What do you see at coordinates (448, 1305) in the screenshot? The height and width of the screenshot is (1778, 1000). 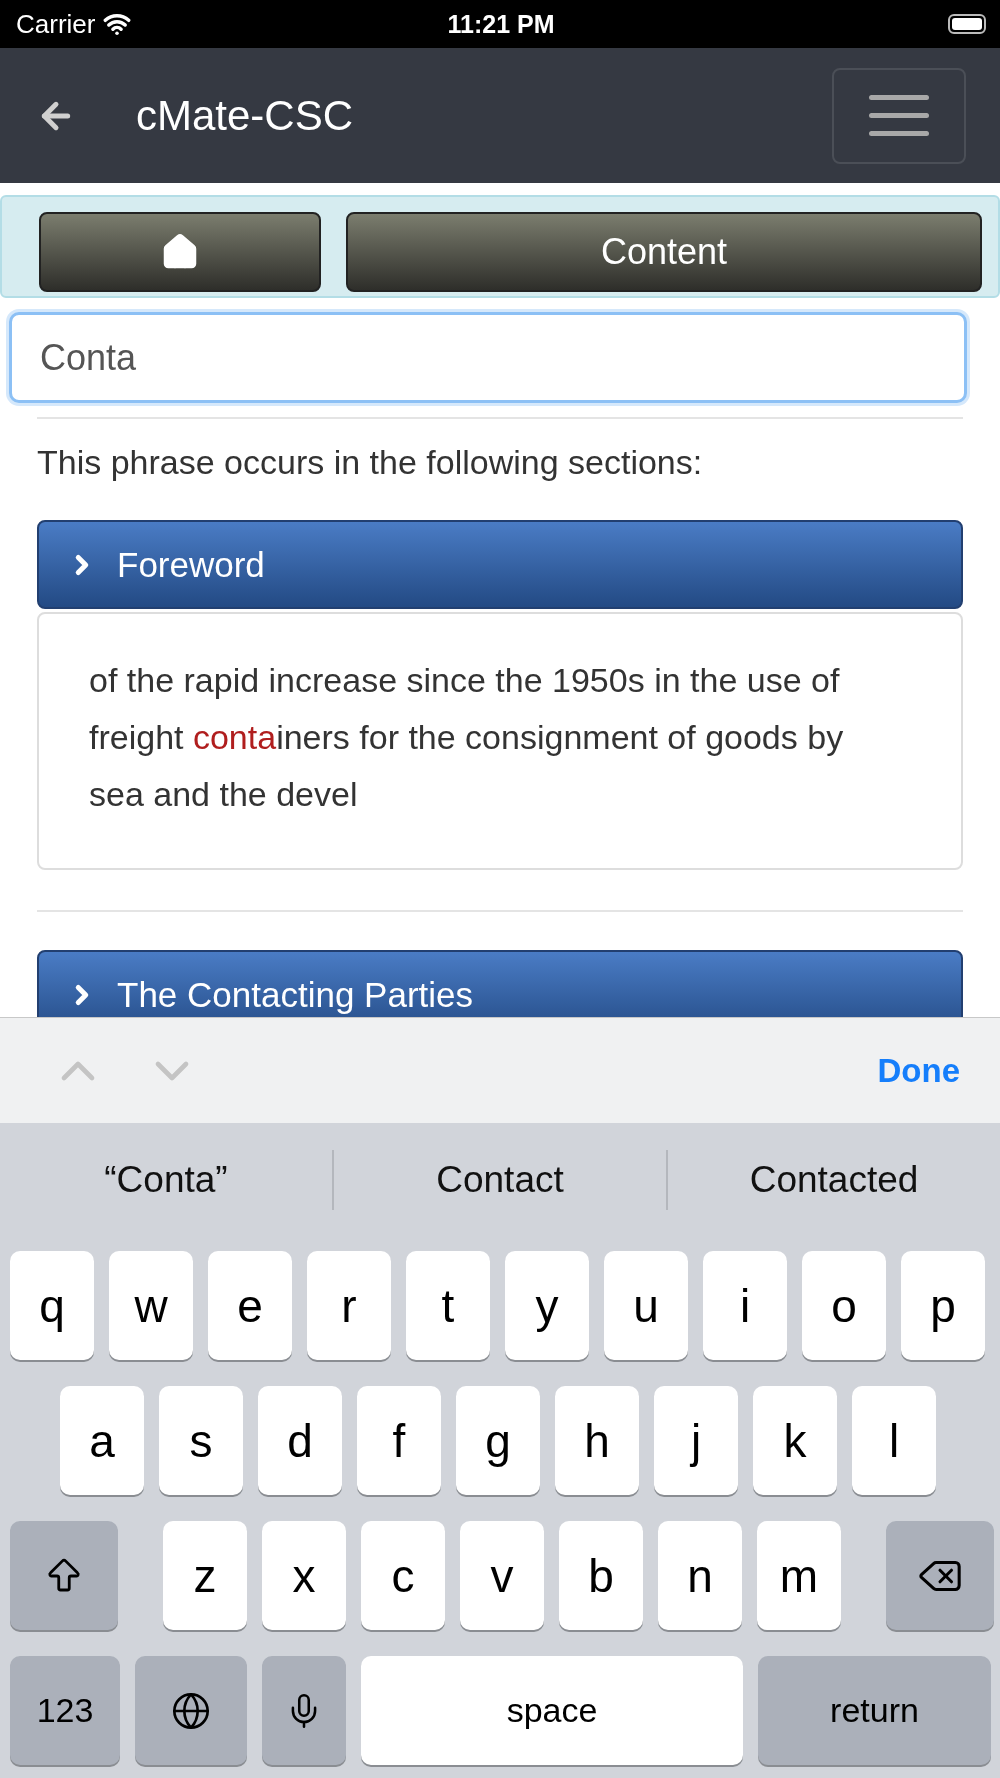 I see `key: t` at bounding box center [448, 1305].